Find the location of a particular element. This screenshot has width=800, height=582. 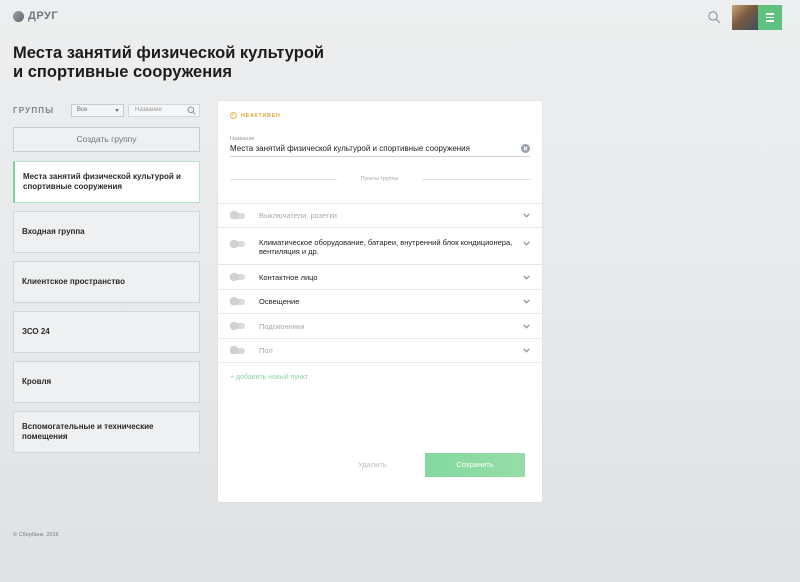

list-item: Контактное лицо is located at coordinates (380, 276).